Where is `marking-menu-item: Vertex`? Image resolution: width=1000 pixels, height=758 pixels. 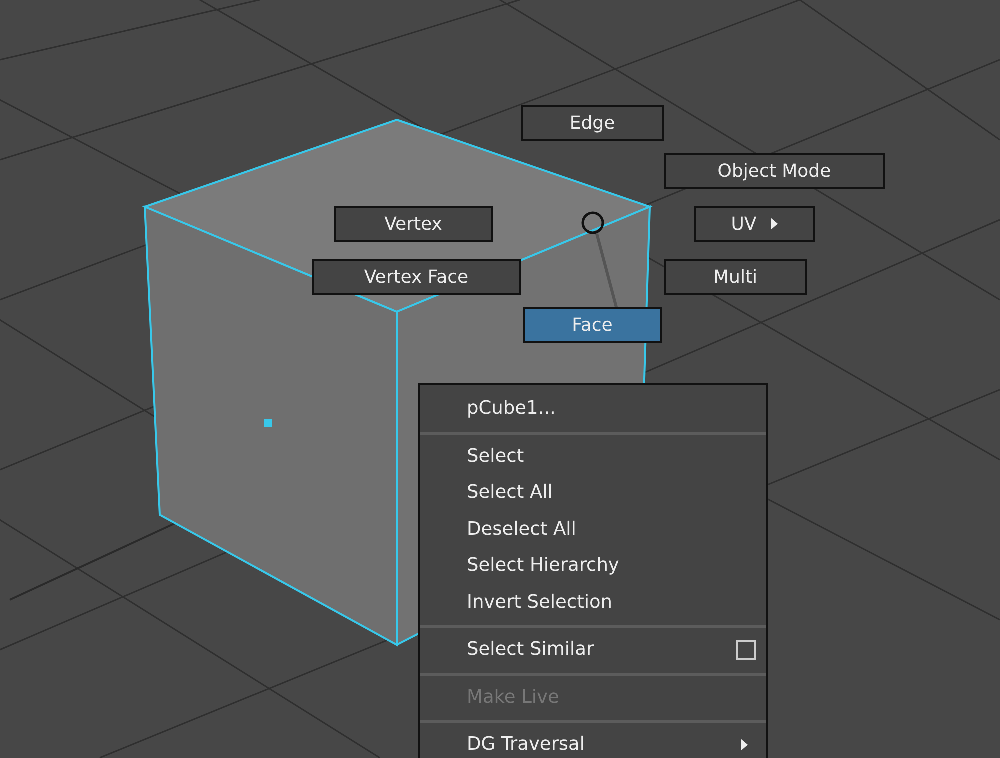 marking-menu-item: Vertex is located at coordinates (413, 224).